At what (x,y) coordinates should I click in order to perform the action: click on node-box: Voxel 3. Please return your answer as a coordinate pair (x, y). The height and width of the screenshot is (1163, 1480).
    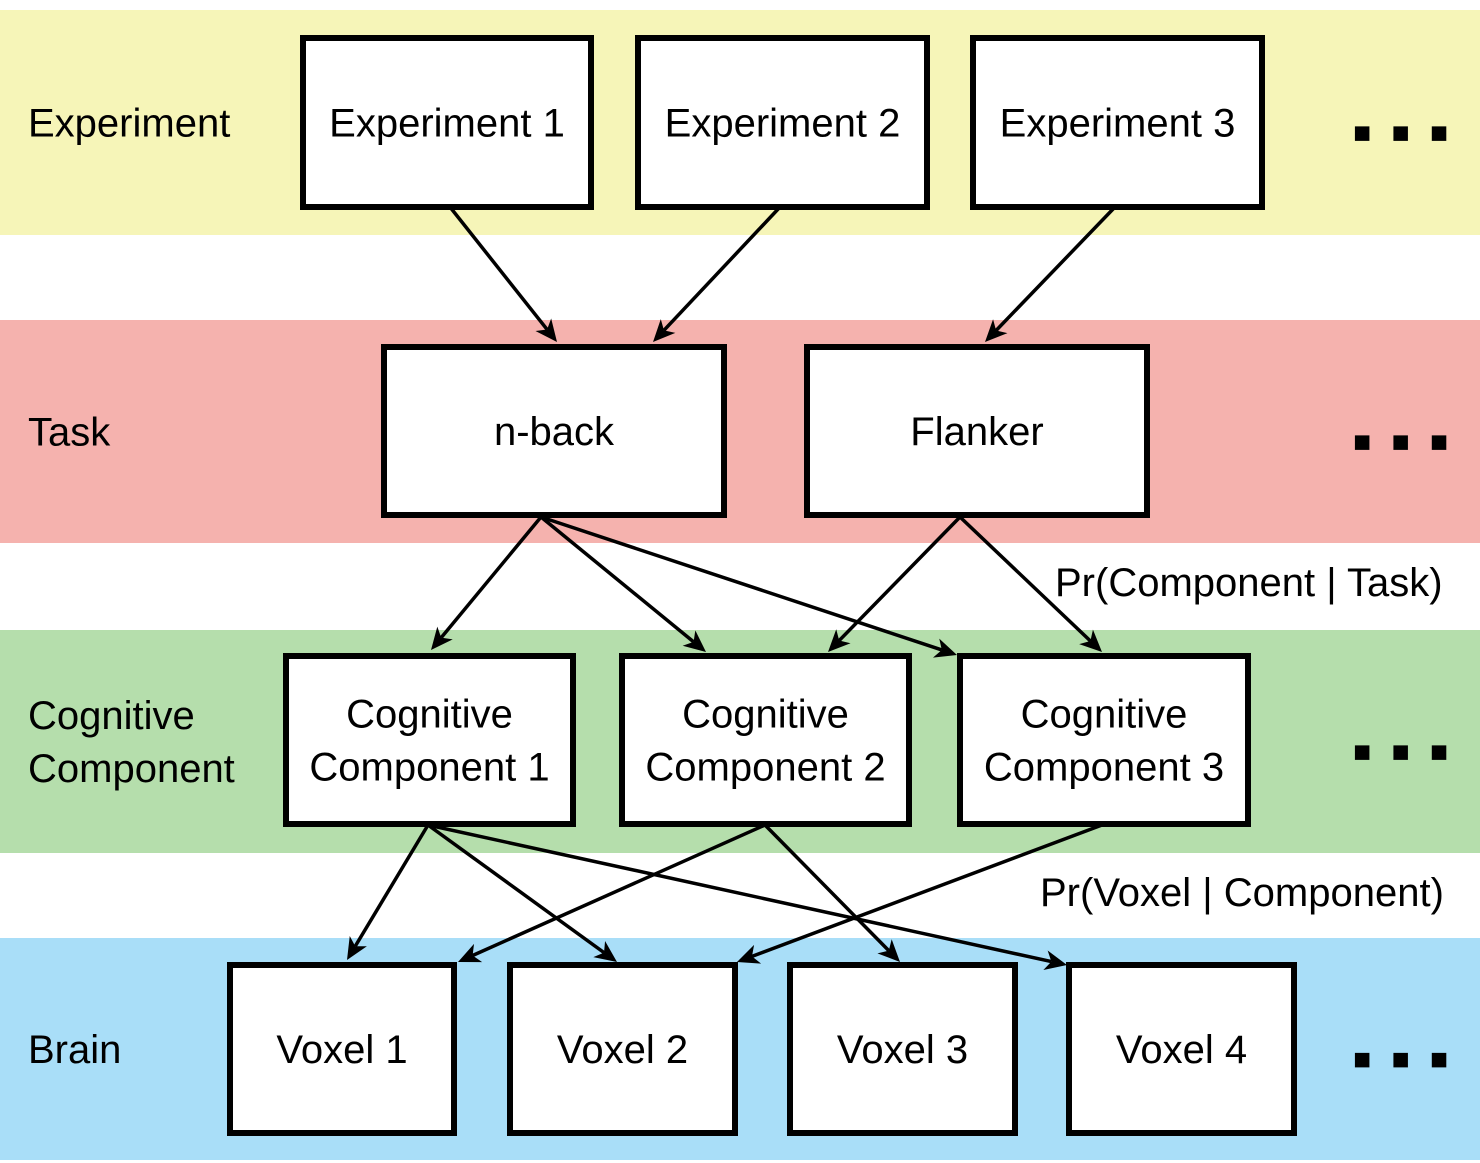
    Looking at the image, I should click on (902, 1049).